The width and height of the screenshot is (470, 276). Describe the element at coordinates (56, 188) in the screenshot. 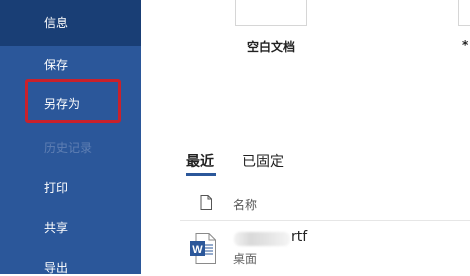

I see `sidebar-item-print: 打印` at that location.